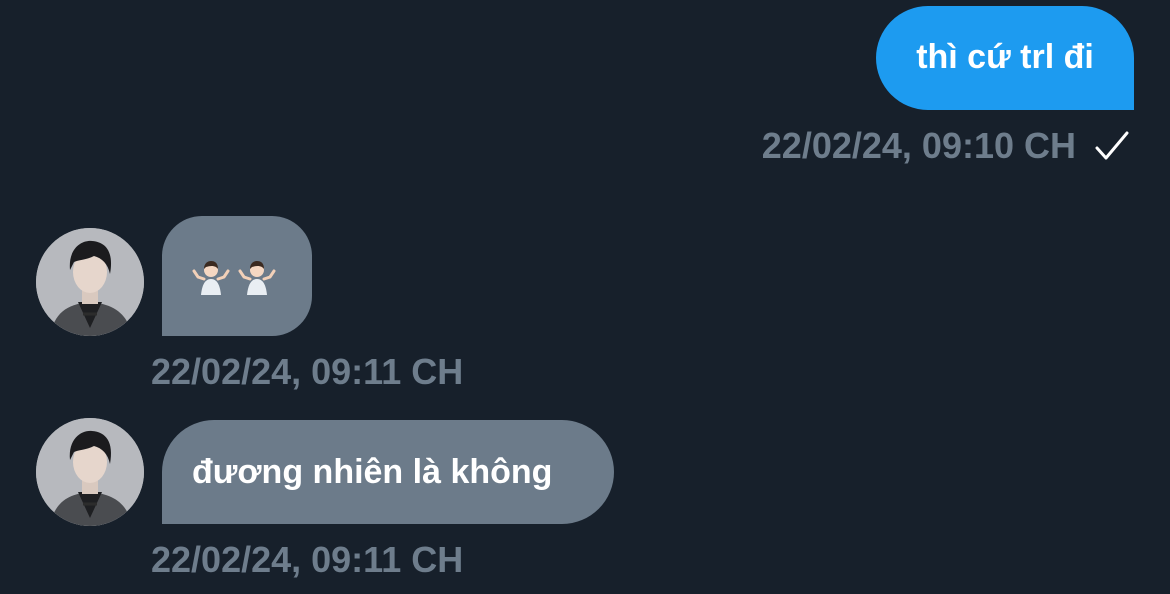 The width and height of the screenshot is (1170, 594). I want to click on message-text: đương nhiên là không, so click(372, 471).